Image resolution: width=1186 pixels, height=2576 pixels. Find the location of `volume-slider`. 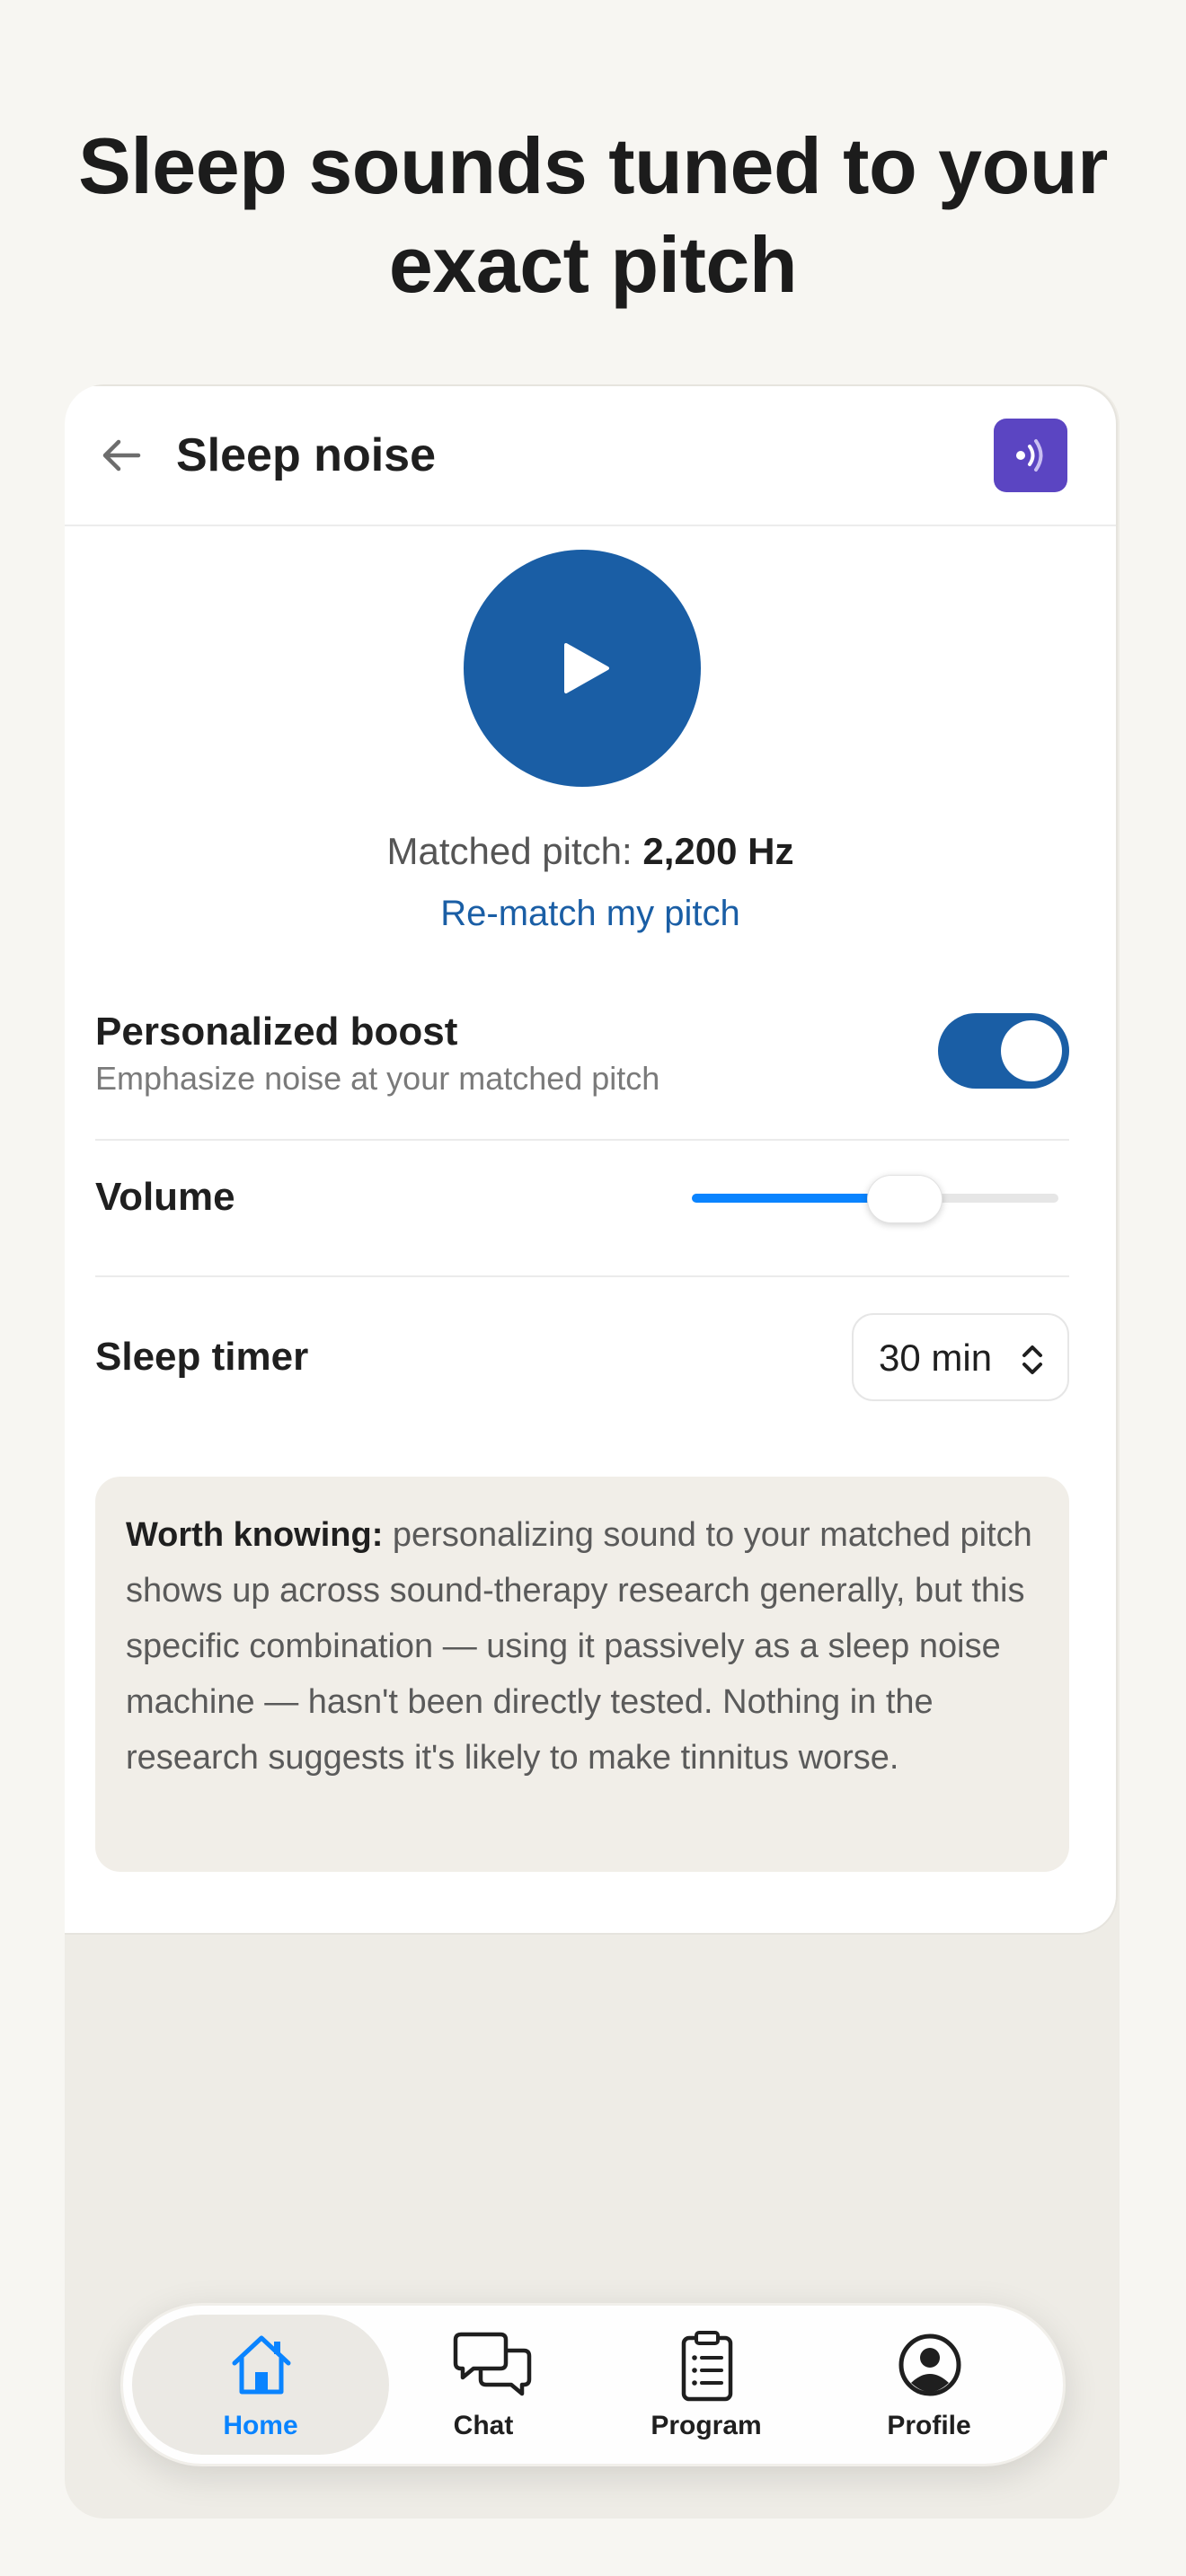

volume-slider is located at coordinates (875, 1199).